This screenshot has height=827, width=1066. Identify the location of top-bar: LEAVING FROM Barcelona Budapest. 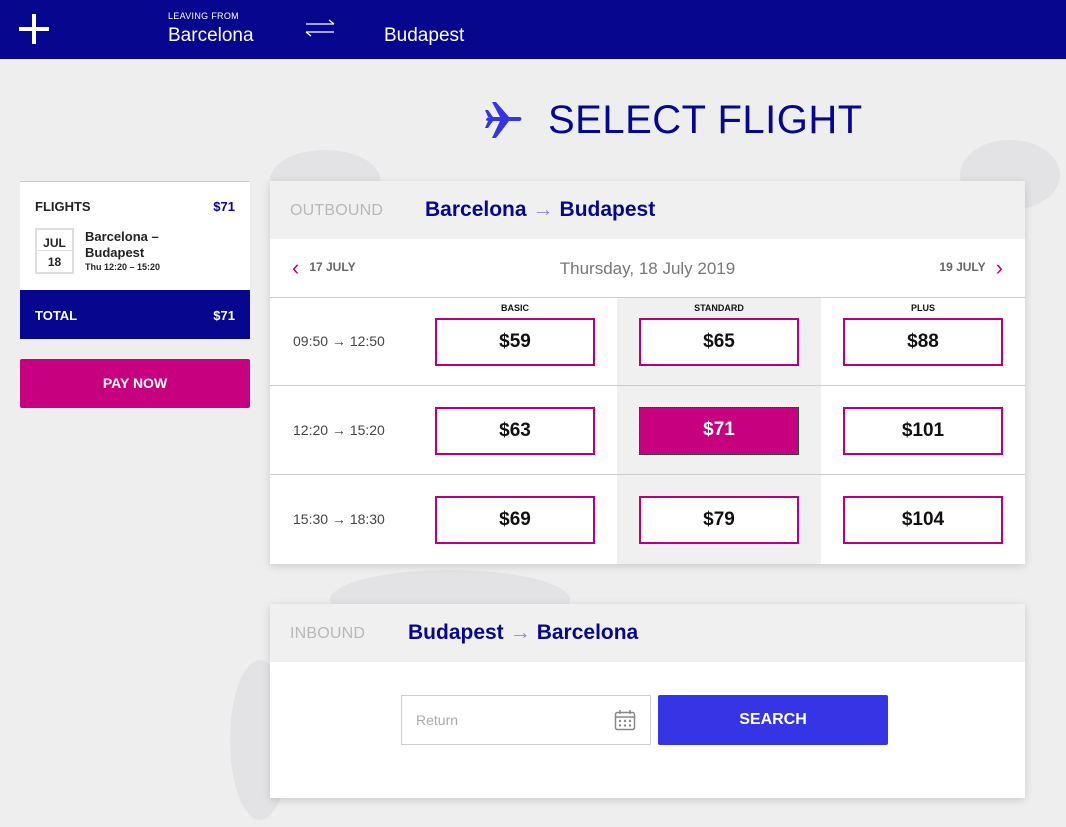
(533, 29).